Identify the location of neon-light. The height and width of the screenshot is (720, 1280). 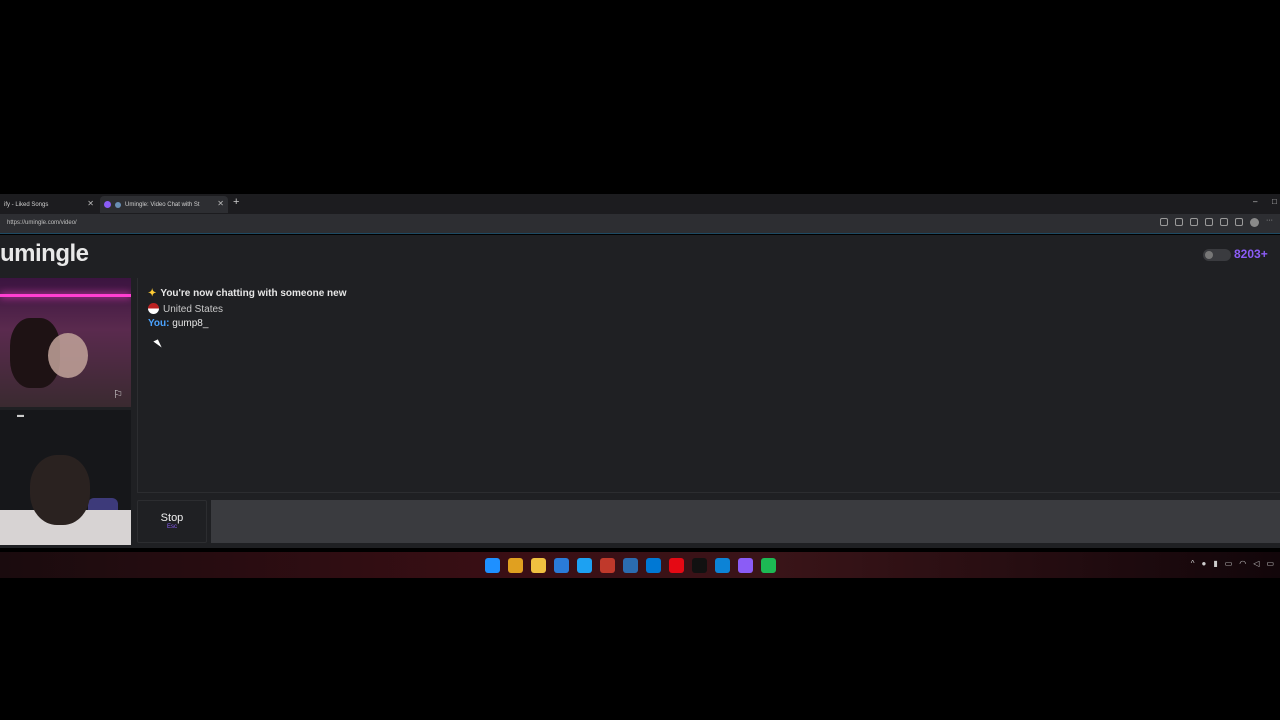
(65, 295).